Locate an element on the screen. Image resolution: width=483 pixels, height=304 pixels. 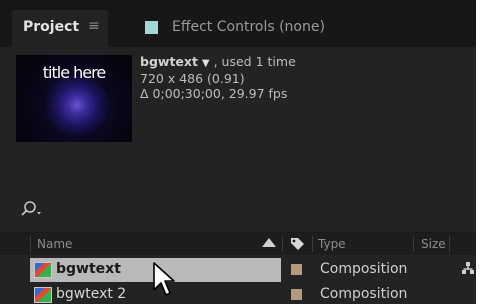
tab-project: Project ≡ is located at coordinates (60, 28).